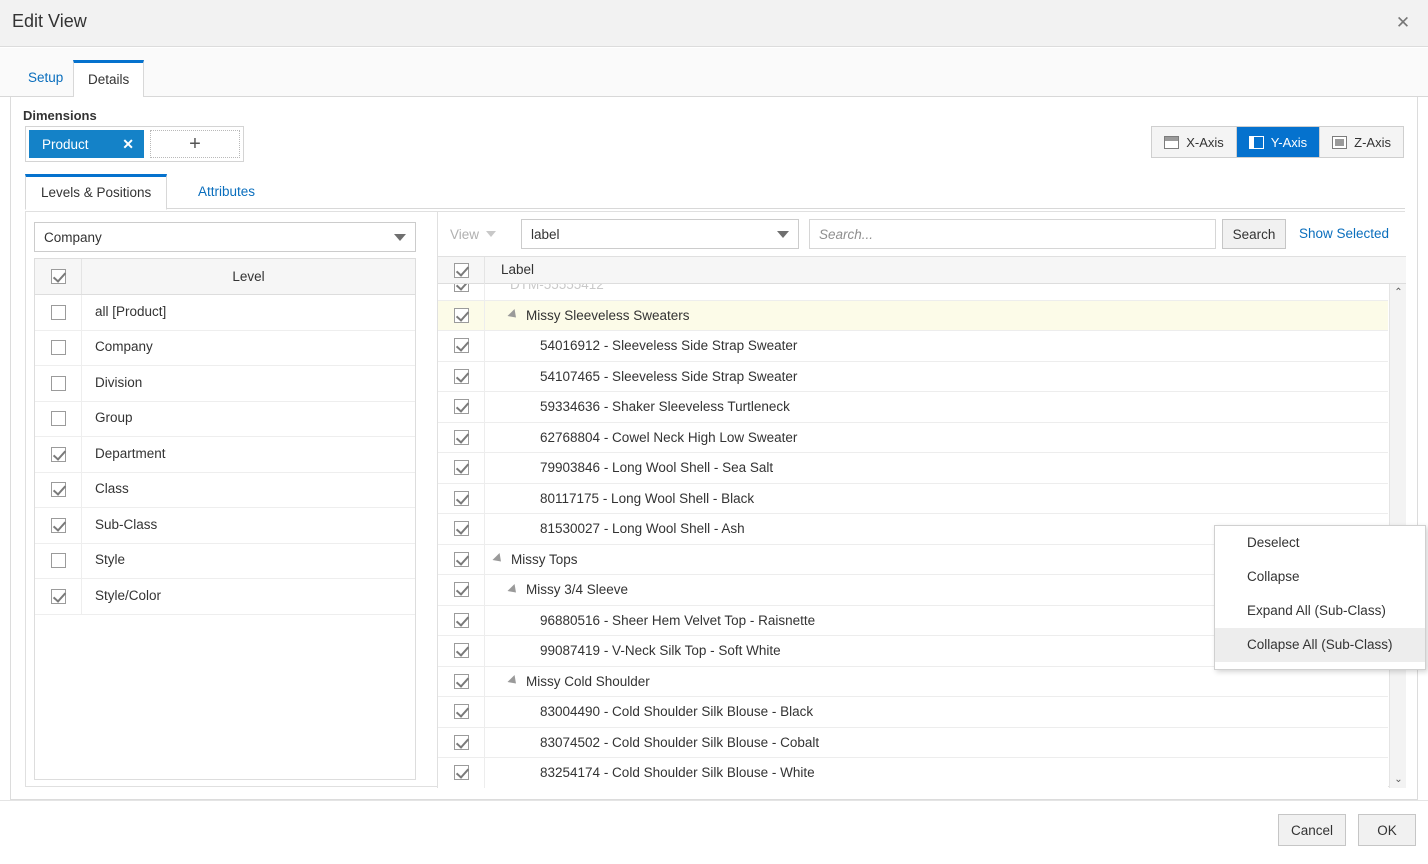 This screenshot has width=1428, height=864. Describe the element at coordinates (913, 292) in the screenshot. I see `list-item: DTM-55555412` at that location.